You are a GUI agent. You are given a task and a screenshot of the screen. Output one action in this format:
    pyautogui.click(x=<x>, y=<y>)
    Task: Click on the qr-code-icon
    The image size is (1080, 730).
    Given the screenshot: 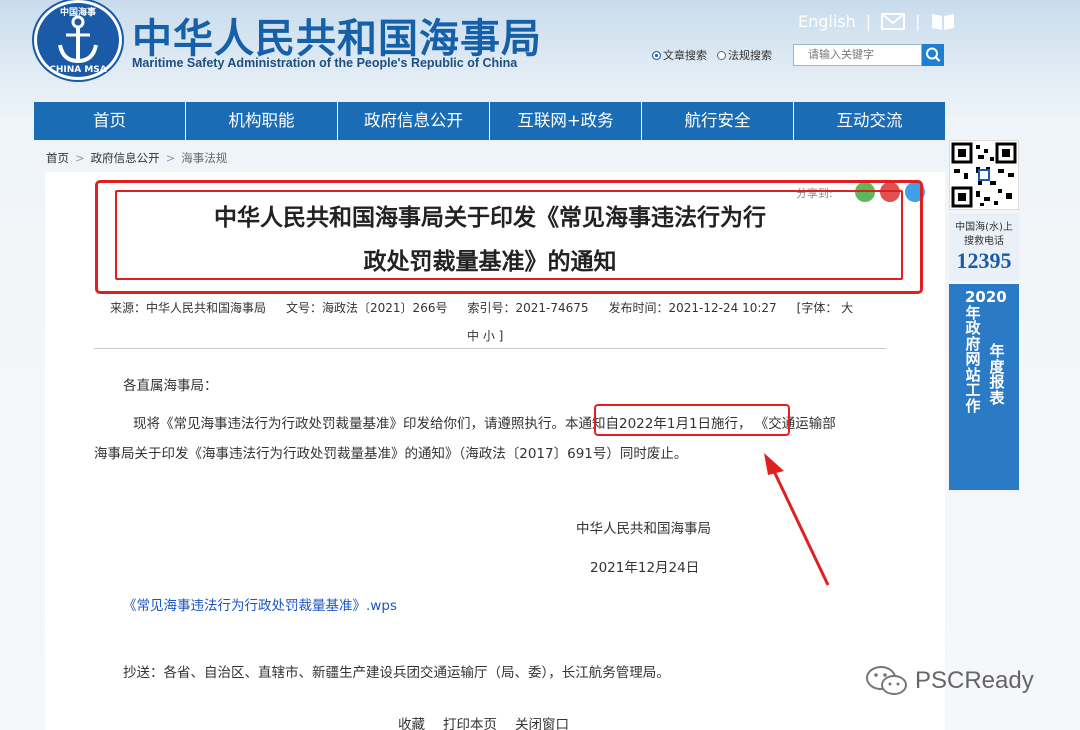 What is the action you would take?
    pyautogui.click(x=984, y=175)
    